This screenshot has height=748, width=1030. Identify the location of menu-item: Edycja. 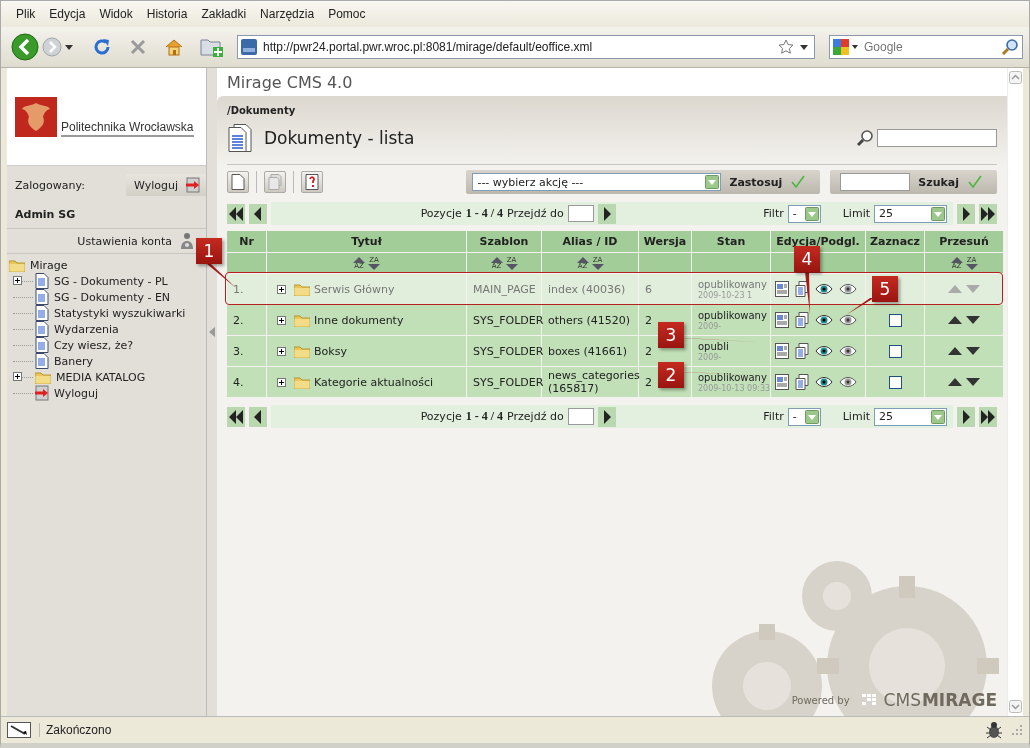
(67, 14).